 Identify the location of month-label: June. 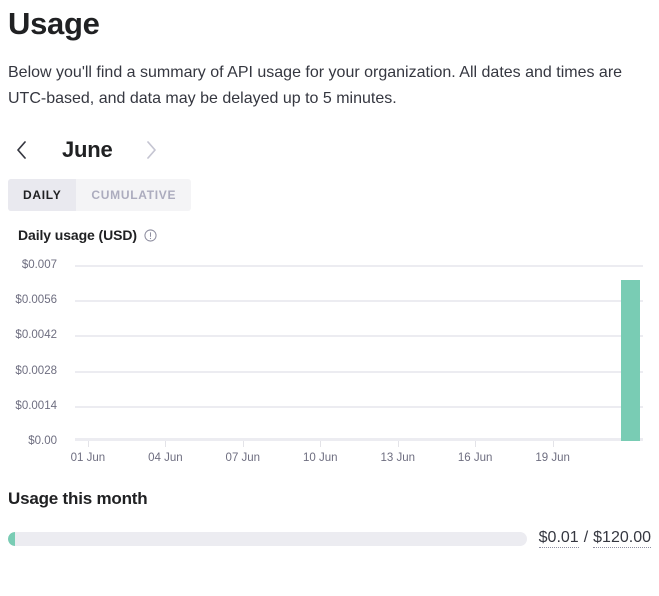
(87, 149).